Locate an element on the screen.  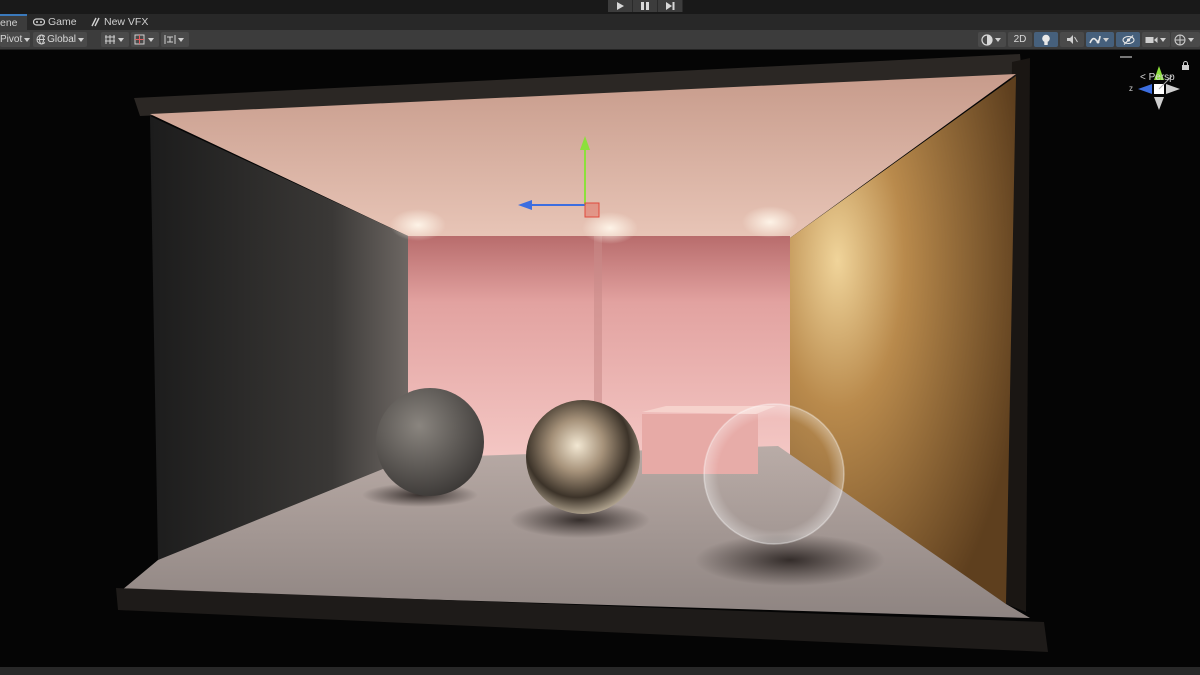
tab-game-label: Game is located at coordinates (62, 22).